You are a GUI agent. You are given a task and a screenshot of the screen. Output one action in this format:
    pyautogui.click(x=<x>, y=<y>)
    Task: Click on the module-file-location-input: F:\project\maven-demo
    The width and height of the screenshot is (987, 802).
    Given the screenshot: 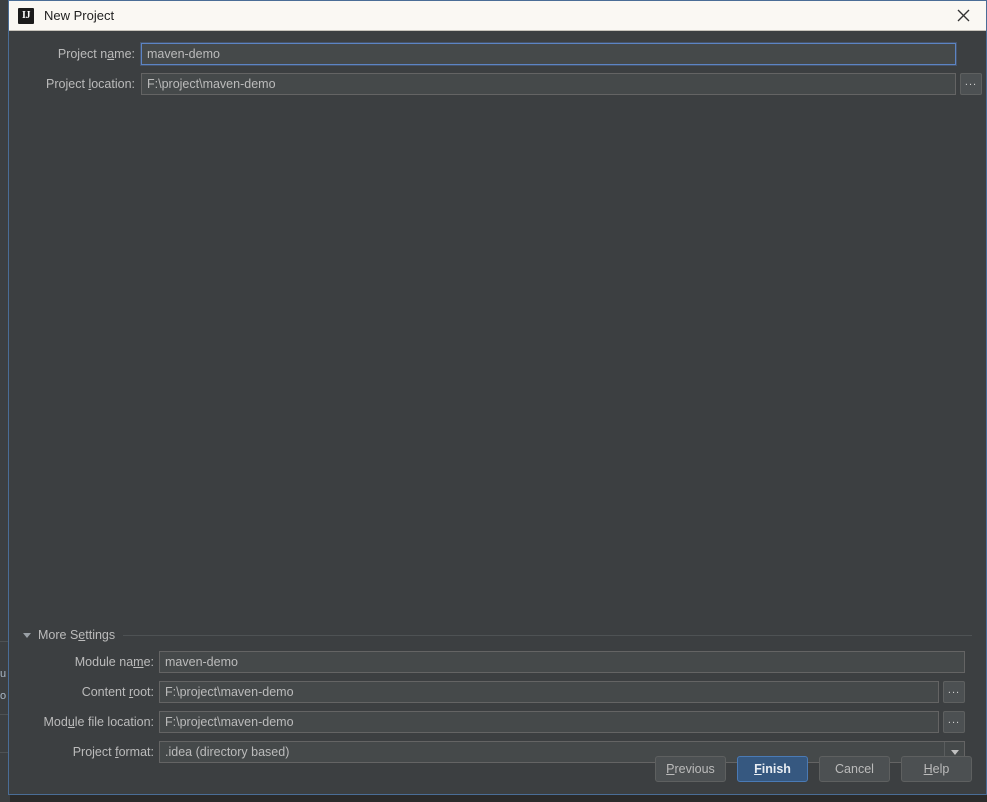 What is the action you would take?
    pyautogui.click(x=549, y=722)
    